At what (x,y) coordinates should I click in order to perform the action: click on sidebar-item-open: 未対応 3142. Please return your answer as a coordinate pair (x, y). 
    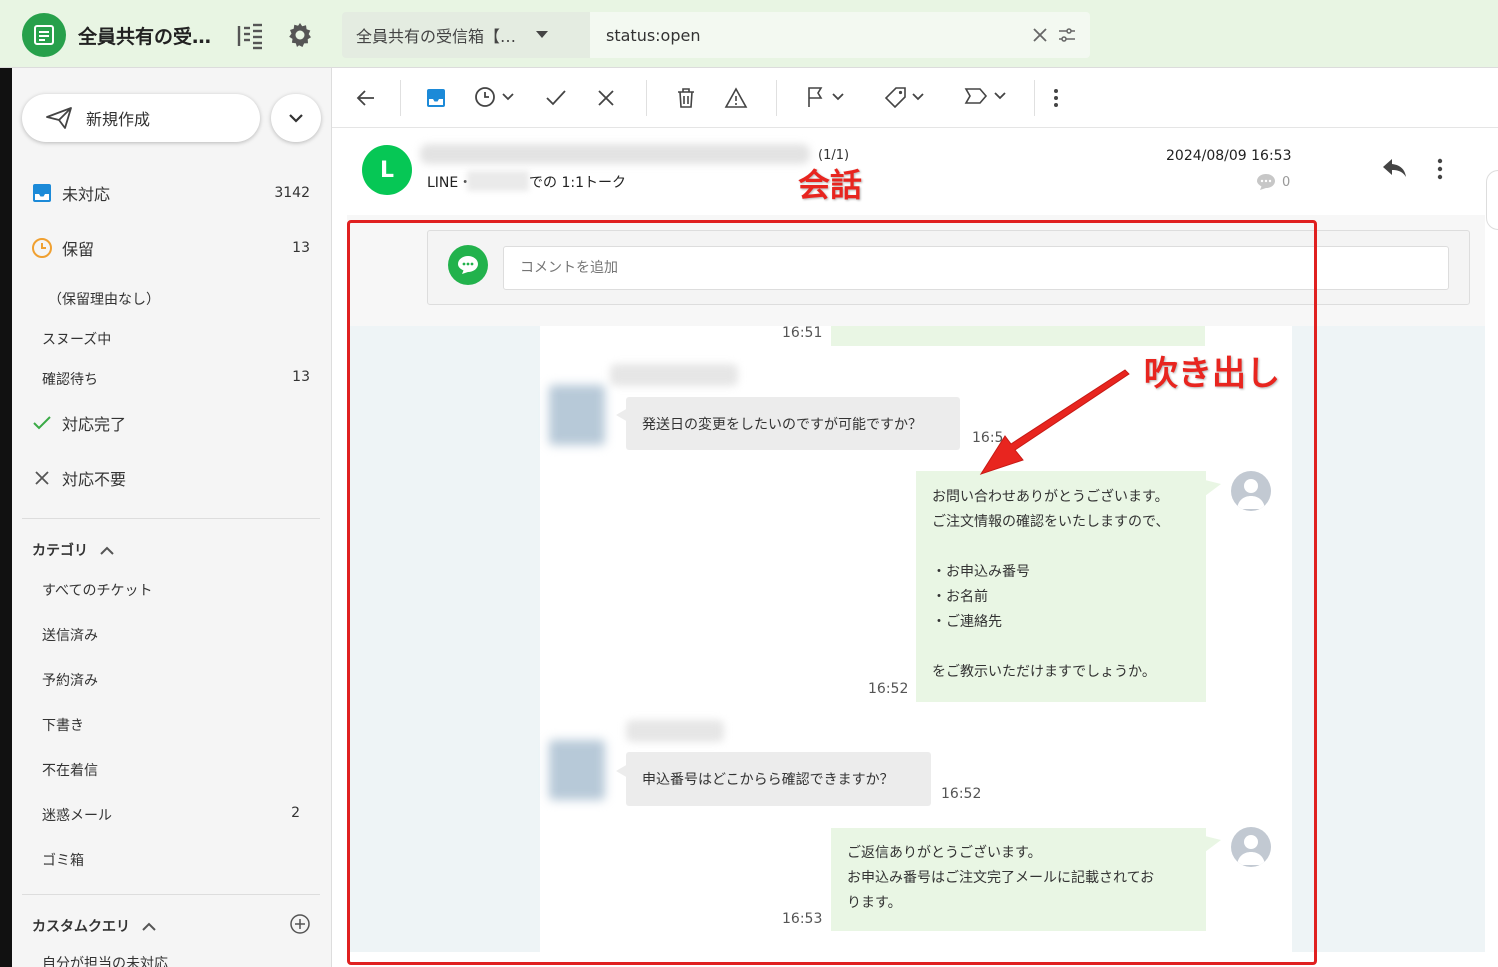
    Looking at the image, I should click on (172, 193).